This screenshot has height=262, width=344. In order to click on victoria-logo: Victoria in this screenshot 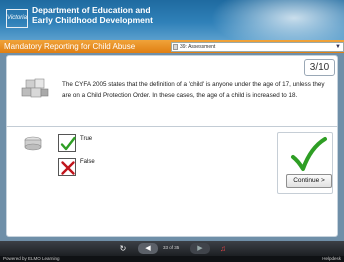, I will do `click(17, 18)`.